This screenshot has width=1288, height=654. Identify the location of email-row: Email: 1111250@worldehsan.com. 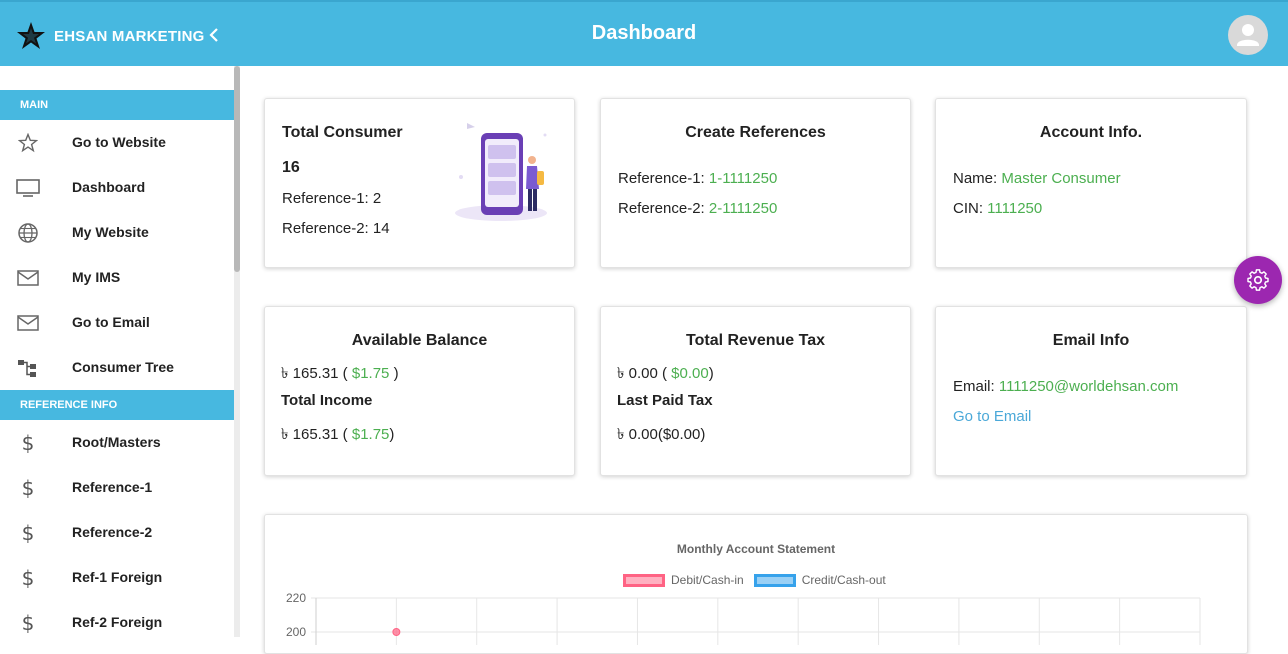
(1065, 386).